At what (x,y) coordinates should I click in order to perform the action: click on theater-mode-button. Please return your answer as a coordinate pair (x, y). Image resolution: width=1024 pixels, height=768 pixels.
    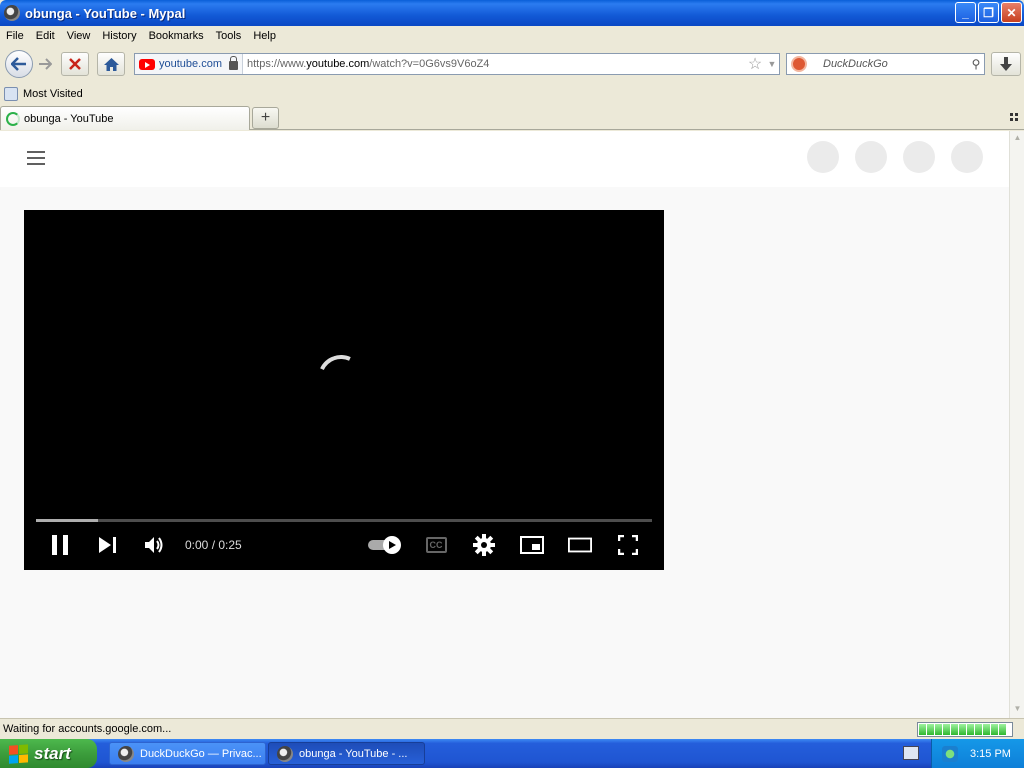
    Looking at the image, I should click on (580, 545).